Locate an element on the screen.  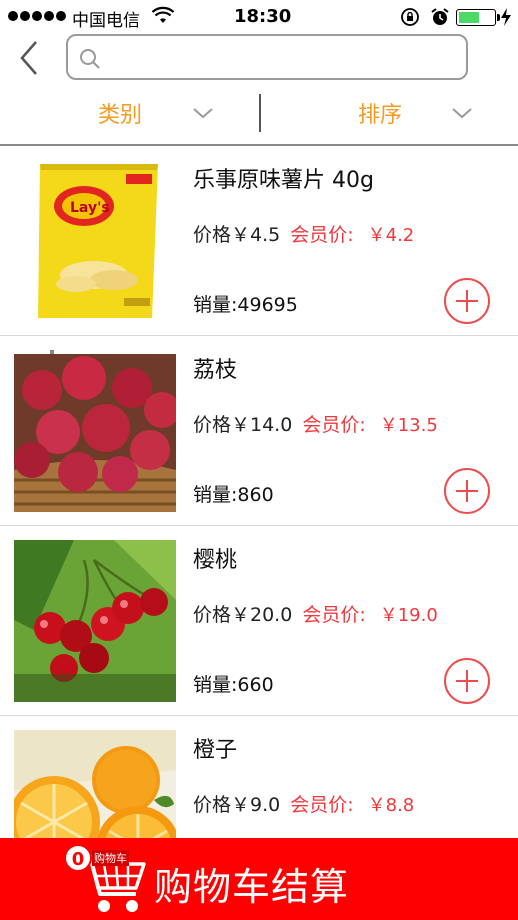
carrier-name: 中国电信 is located at coordinates (106, 21).